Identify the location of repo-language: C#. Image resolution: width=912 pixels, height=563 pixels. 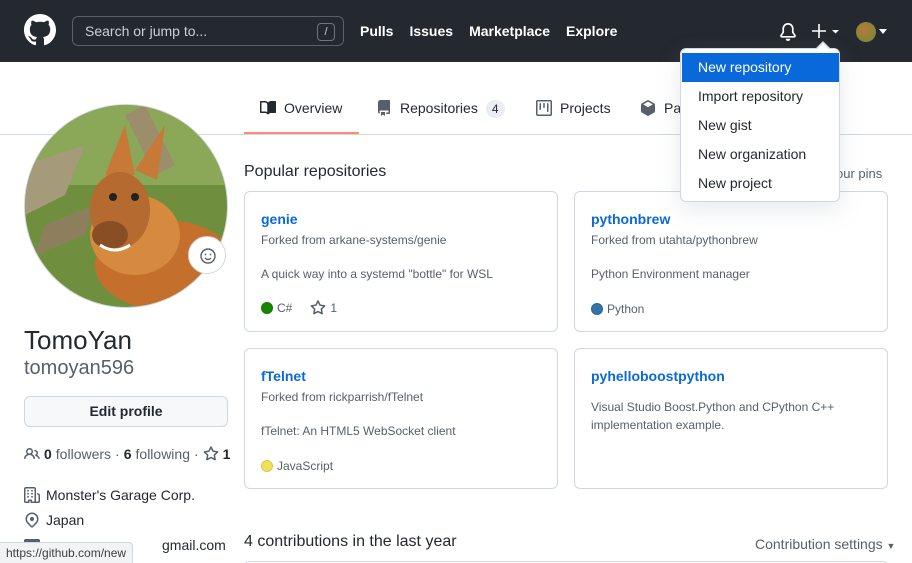
(285, 308).